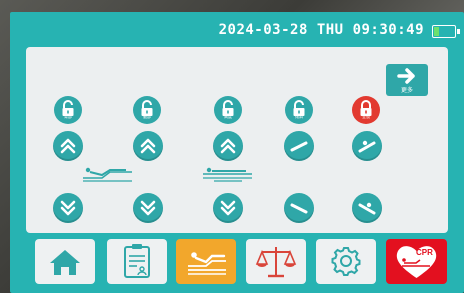 The image size is (464, 293). I want to click on lock-label: 腿部, so click(147, 116).